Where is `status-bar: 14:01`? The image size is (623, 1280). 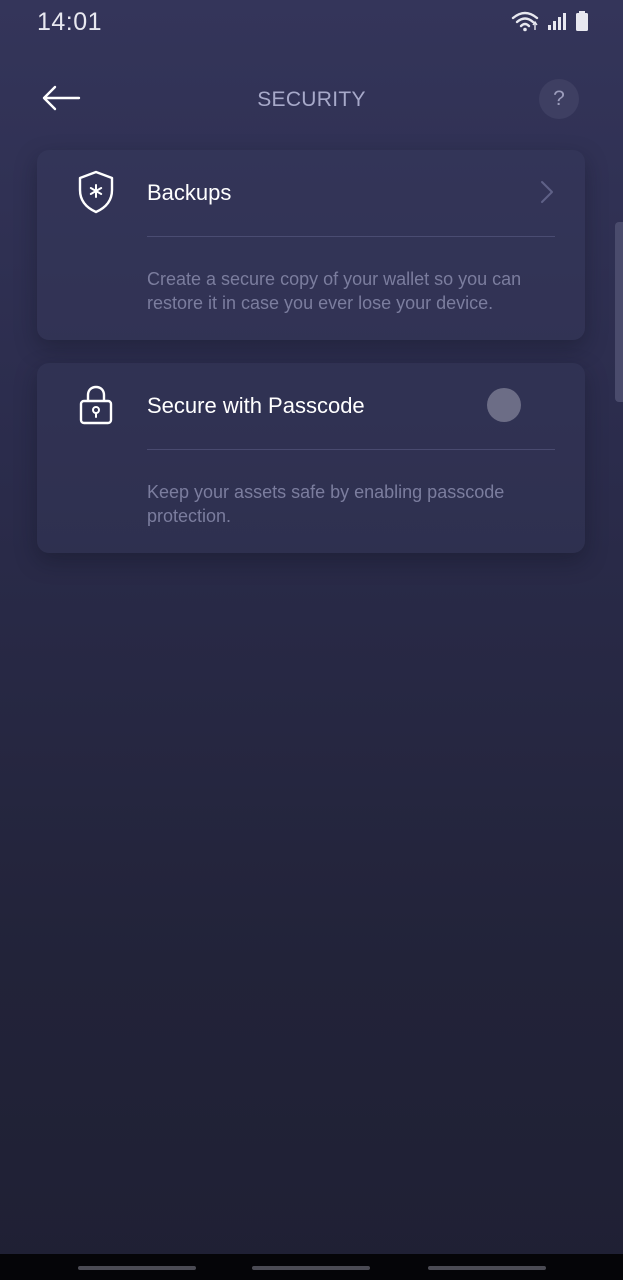 status-bar: 14:01 is located at coordinates (311, 22).